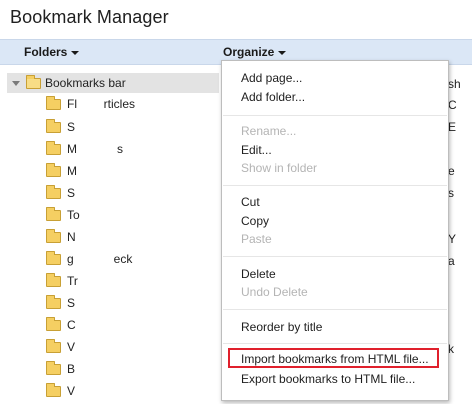 This screenshot has height=404, width=472. Describe the element at coordinates (46, 52) in the screenshot. I see `folders-menu-label: Folders` at that location.